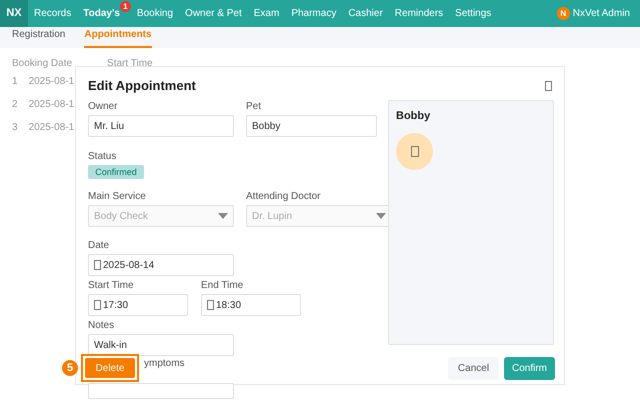  What do you see at coordinates (161, 126) in the screenshot?
I see `input-field: Mr. Liu` at bounding box center [161, 126].